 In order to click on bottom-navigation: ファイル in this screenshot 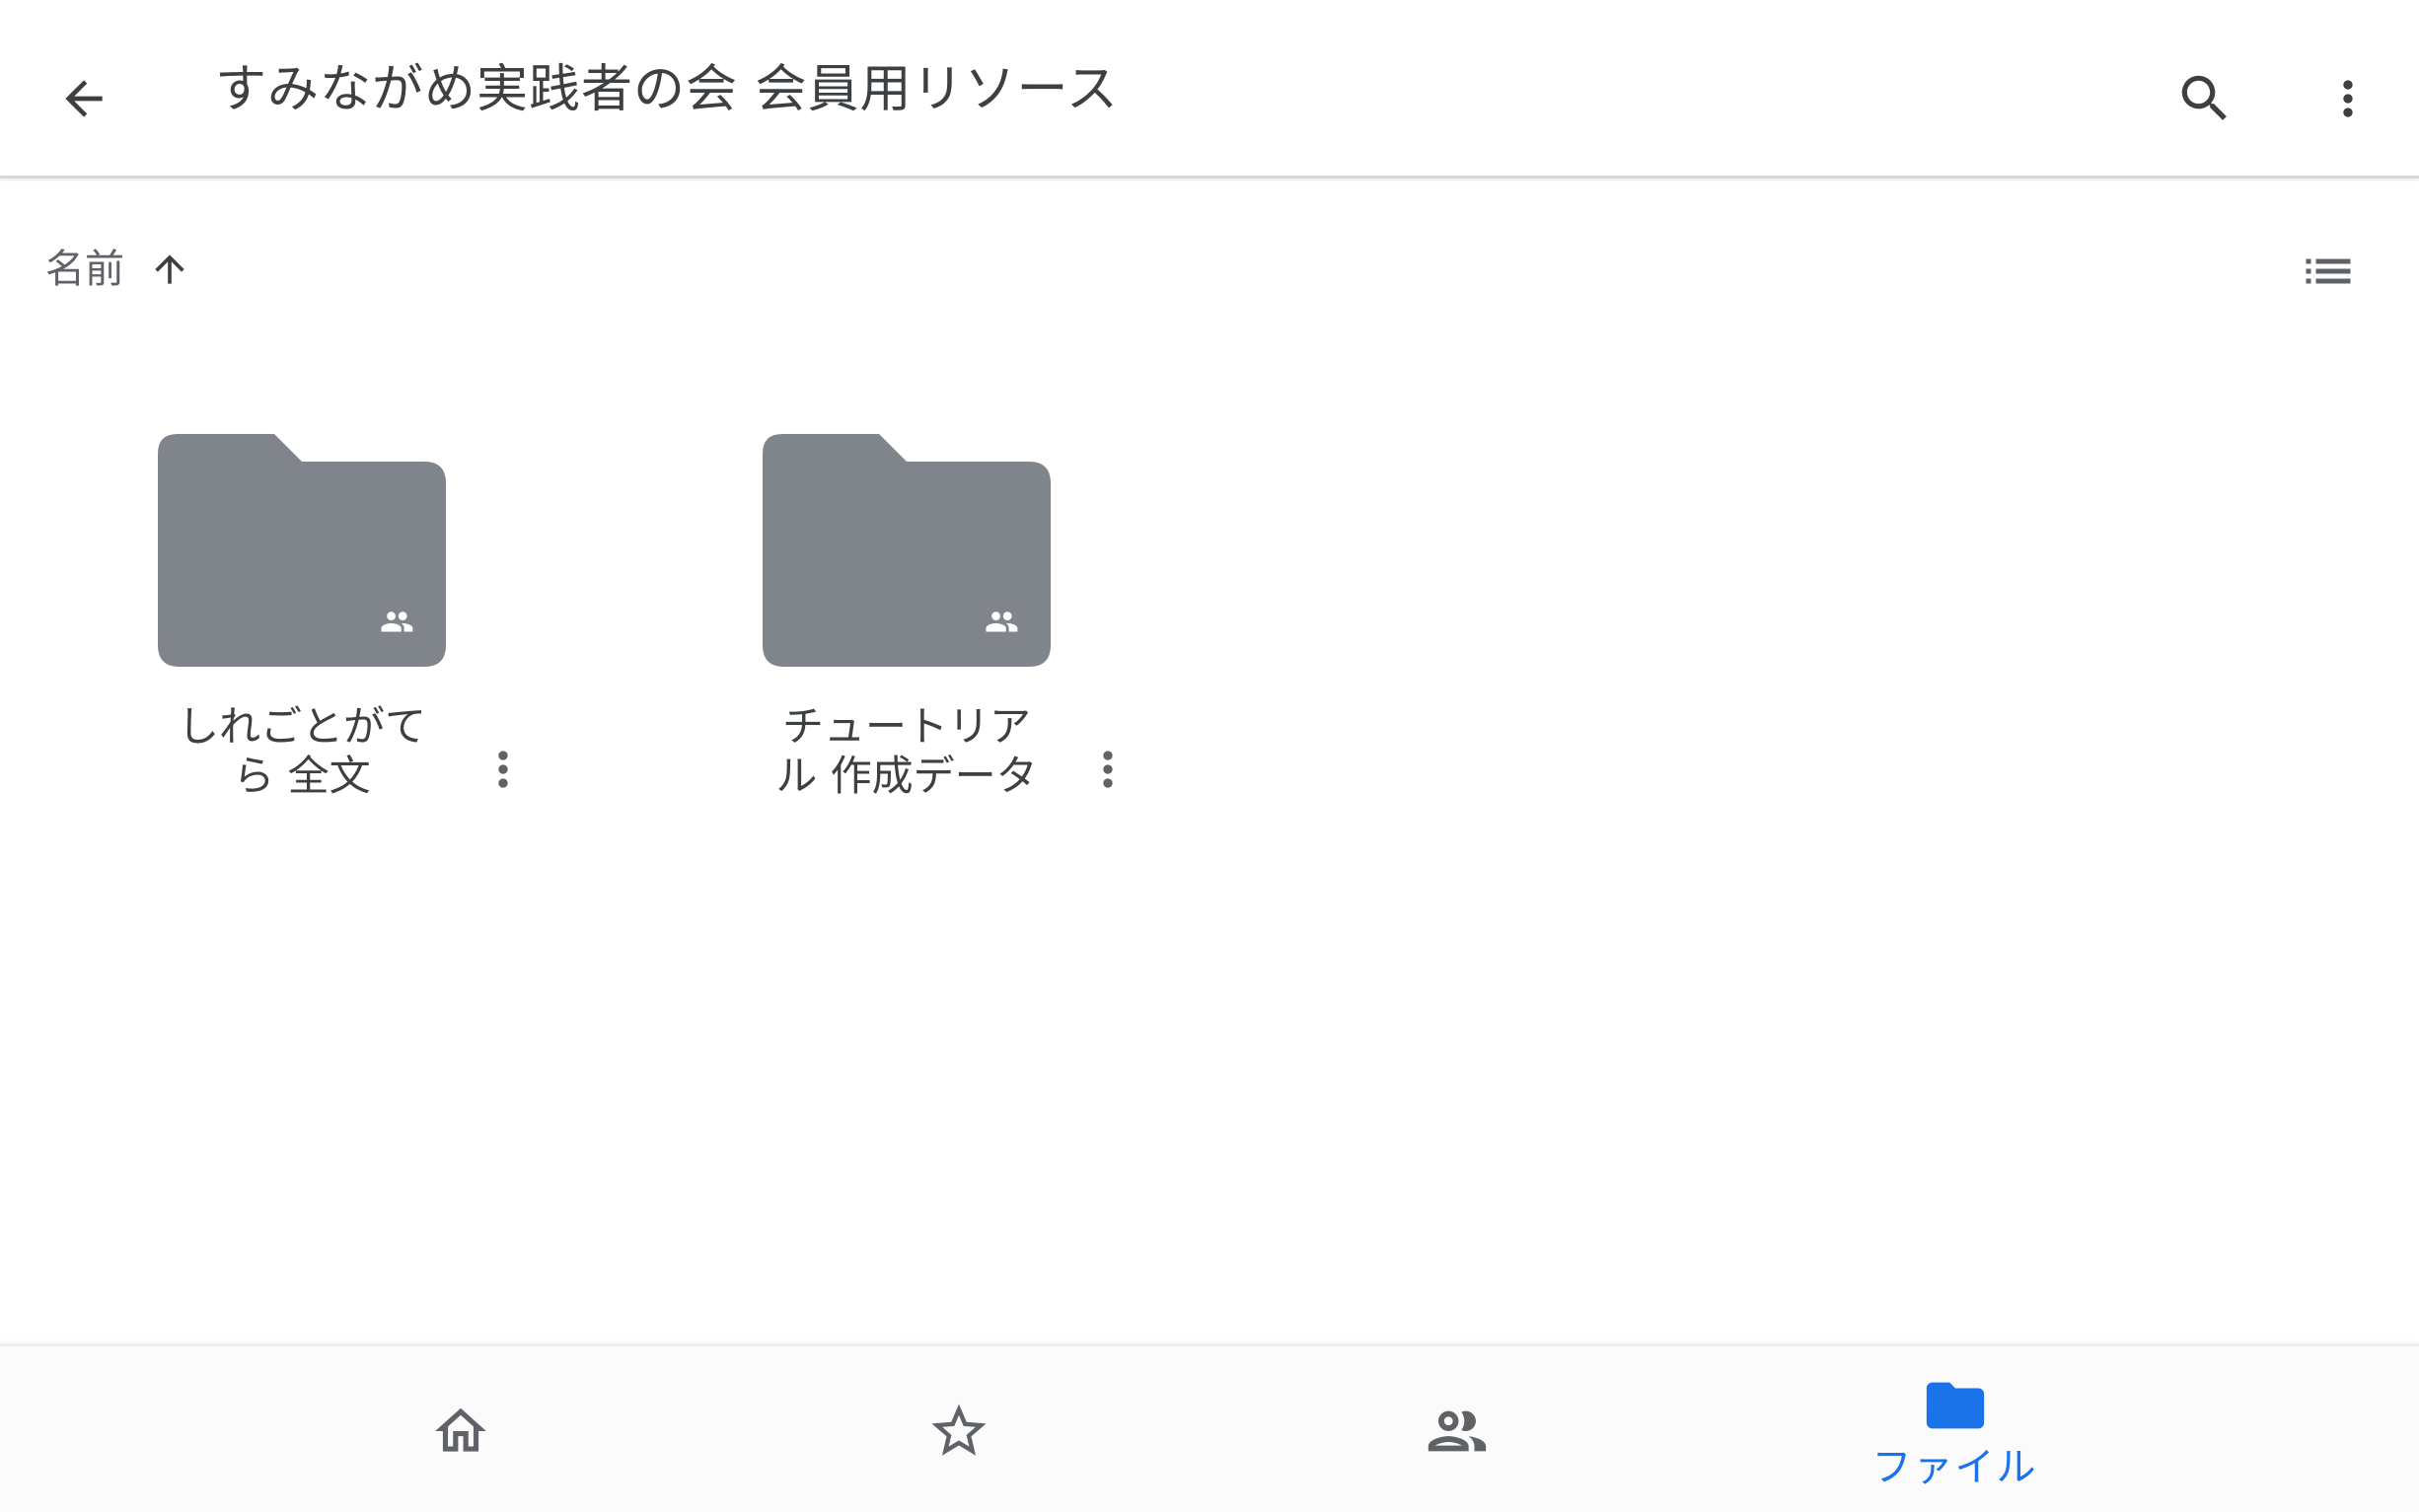, I will do `click(1209, 1427)`.